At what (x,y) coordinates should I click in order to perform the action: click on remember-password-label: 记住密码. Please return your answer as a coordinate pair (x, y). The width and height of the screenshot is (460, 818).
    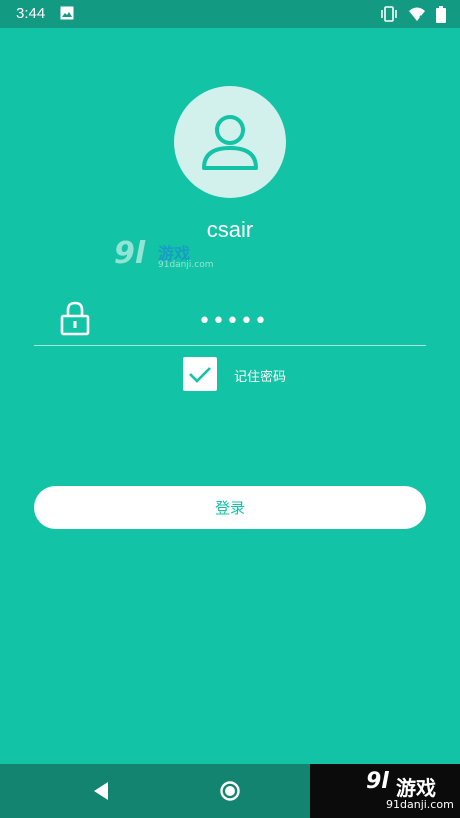
    Looking at the image, I should click on (260, 377).